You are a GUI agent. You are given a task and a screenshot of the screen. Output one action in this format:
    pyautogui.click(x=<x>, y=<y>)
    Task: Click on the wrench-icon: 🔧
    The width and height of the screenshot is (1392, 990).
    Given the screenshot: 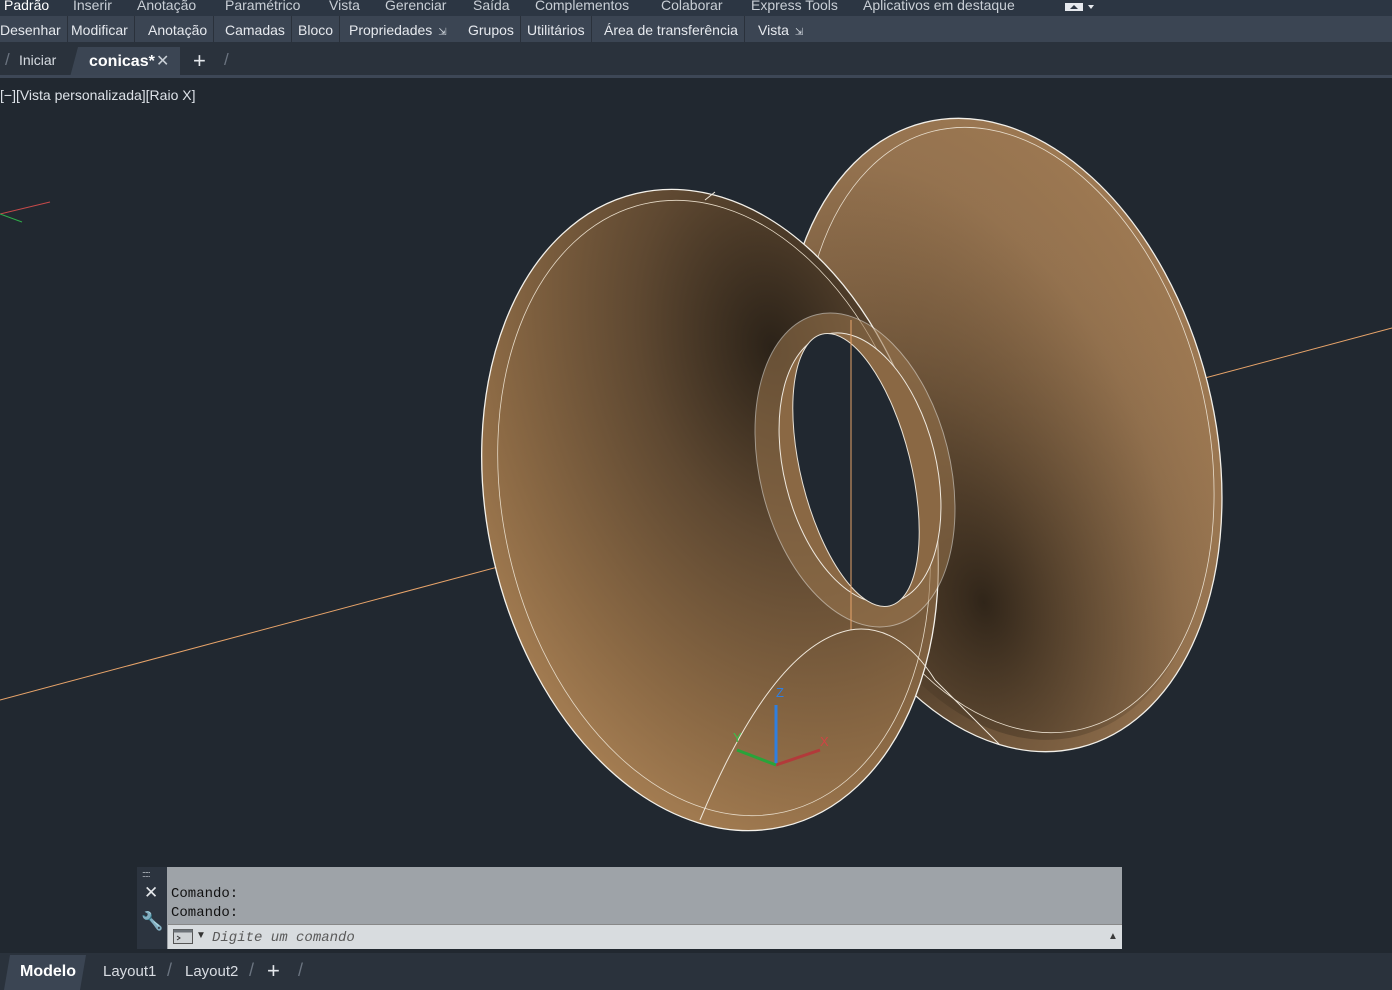 What is the action you would take?
    pyautogui.click(x=152, y=921)
    